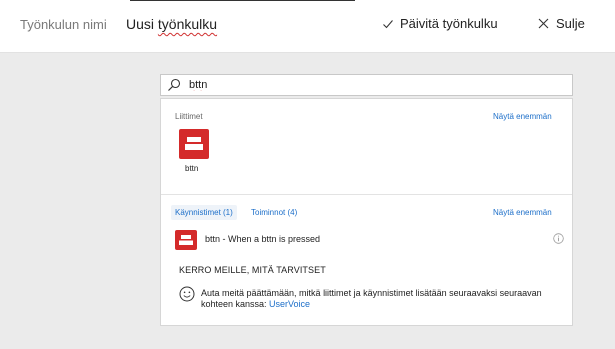  What do you see at coordinates (252, 270) in the screenshot?
I see `feedback-title: KERRO MEILLE, MITÄ TARVITSET` at bounding box center [252, 270].